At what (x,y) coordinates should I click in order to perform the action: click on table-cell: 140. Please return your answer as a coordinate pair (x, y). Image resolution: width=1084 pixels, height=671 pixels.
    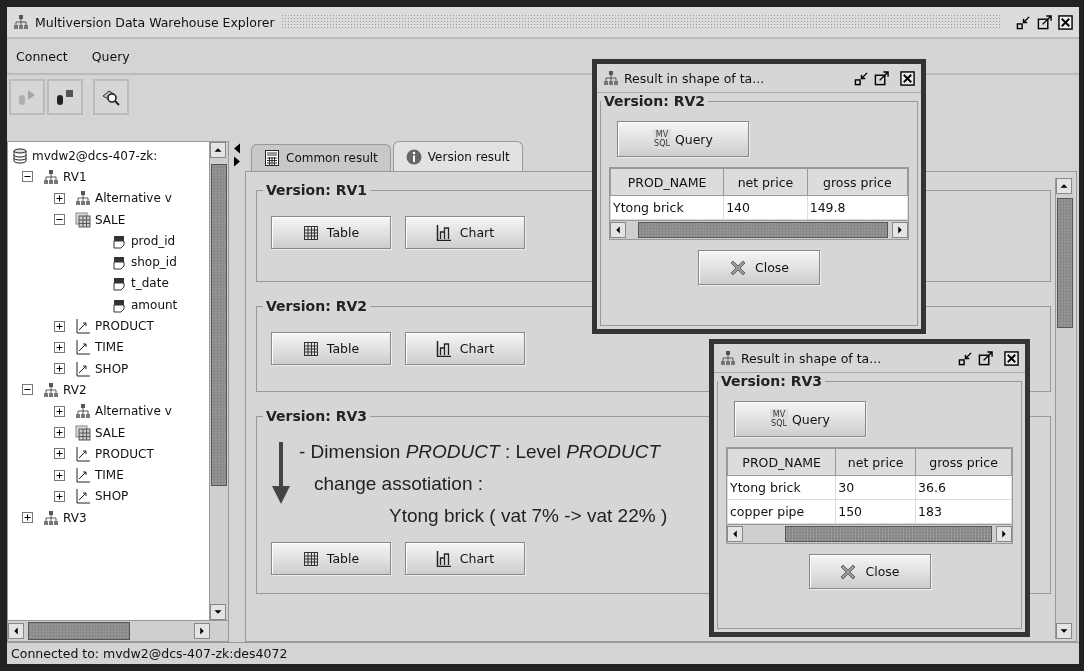
    Looking at the image, I should click on (765, 207).